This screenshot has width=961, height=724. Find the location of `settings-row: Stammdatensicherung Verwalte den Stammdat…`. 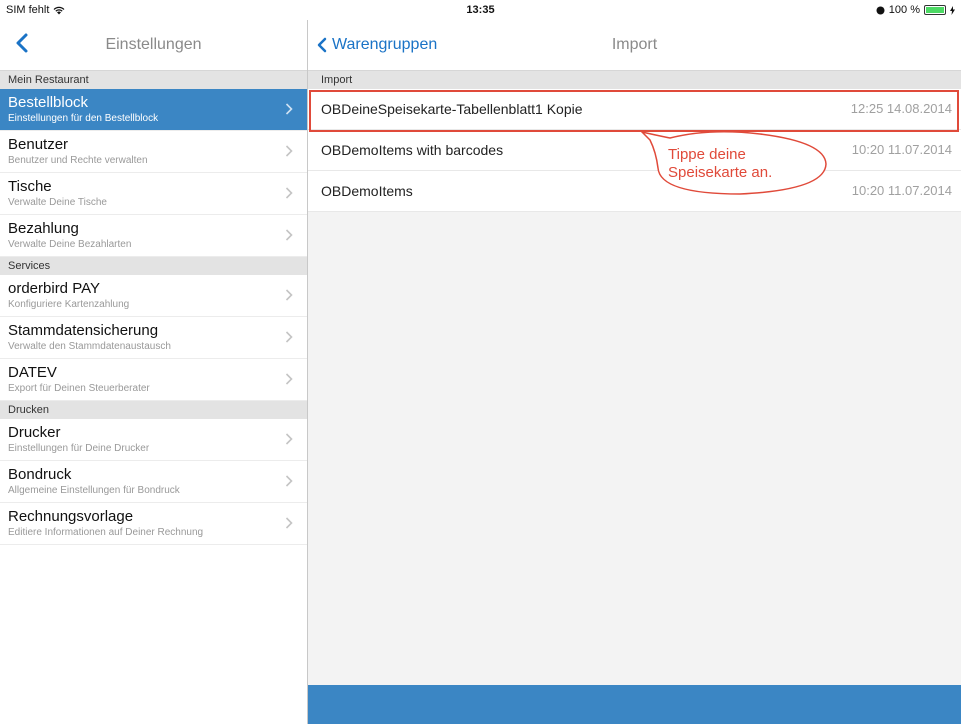

settings-row: Stammdatensicherung Verwalte den Stammdat… is located at coordinates (153, 338).